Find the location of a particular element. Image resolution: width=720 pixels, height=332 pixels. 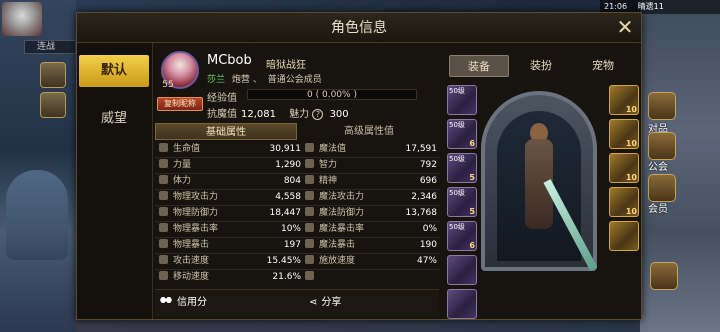

side-tab-prestige: 威望 is located at coordinates (114, 119).